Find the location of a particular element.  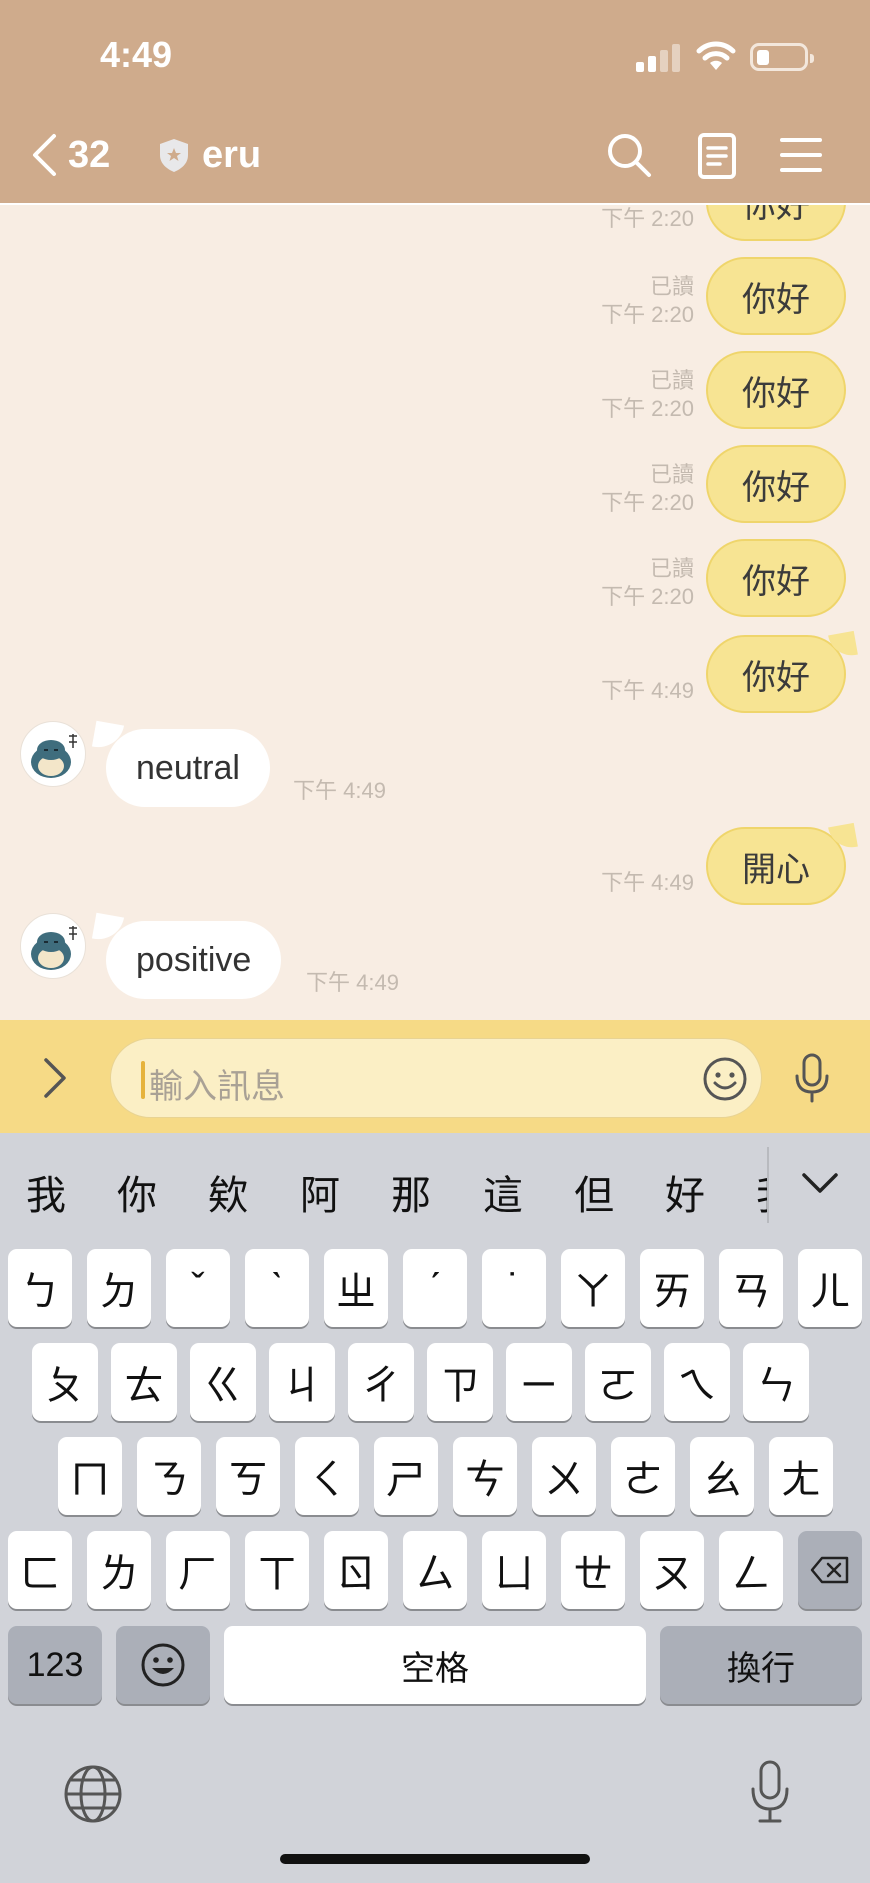

backspace-icon is located at coordinates (829, 1570).